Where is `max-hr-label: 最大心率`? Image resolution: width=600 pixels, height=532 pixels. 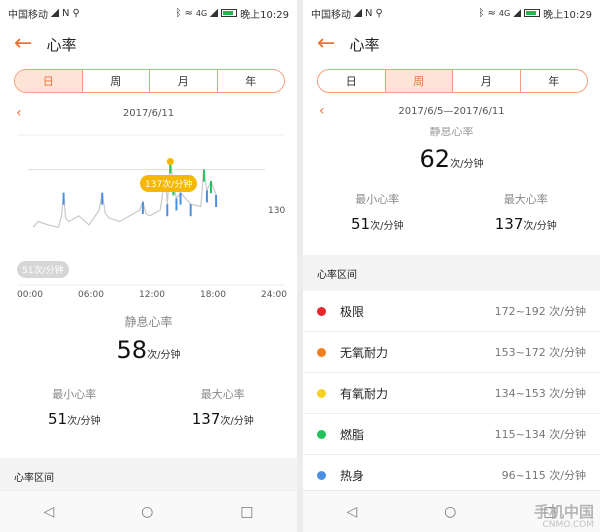 max-hr-label: 最大心率 is located at coordinates (525, 199).